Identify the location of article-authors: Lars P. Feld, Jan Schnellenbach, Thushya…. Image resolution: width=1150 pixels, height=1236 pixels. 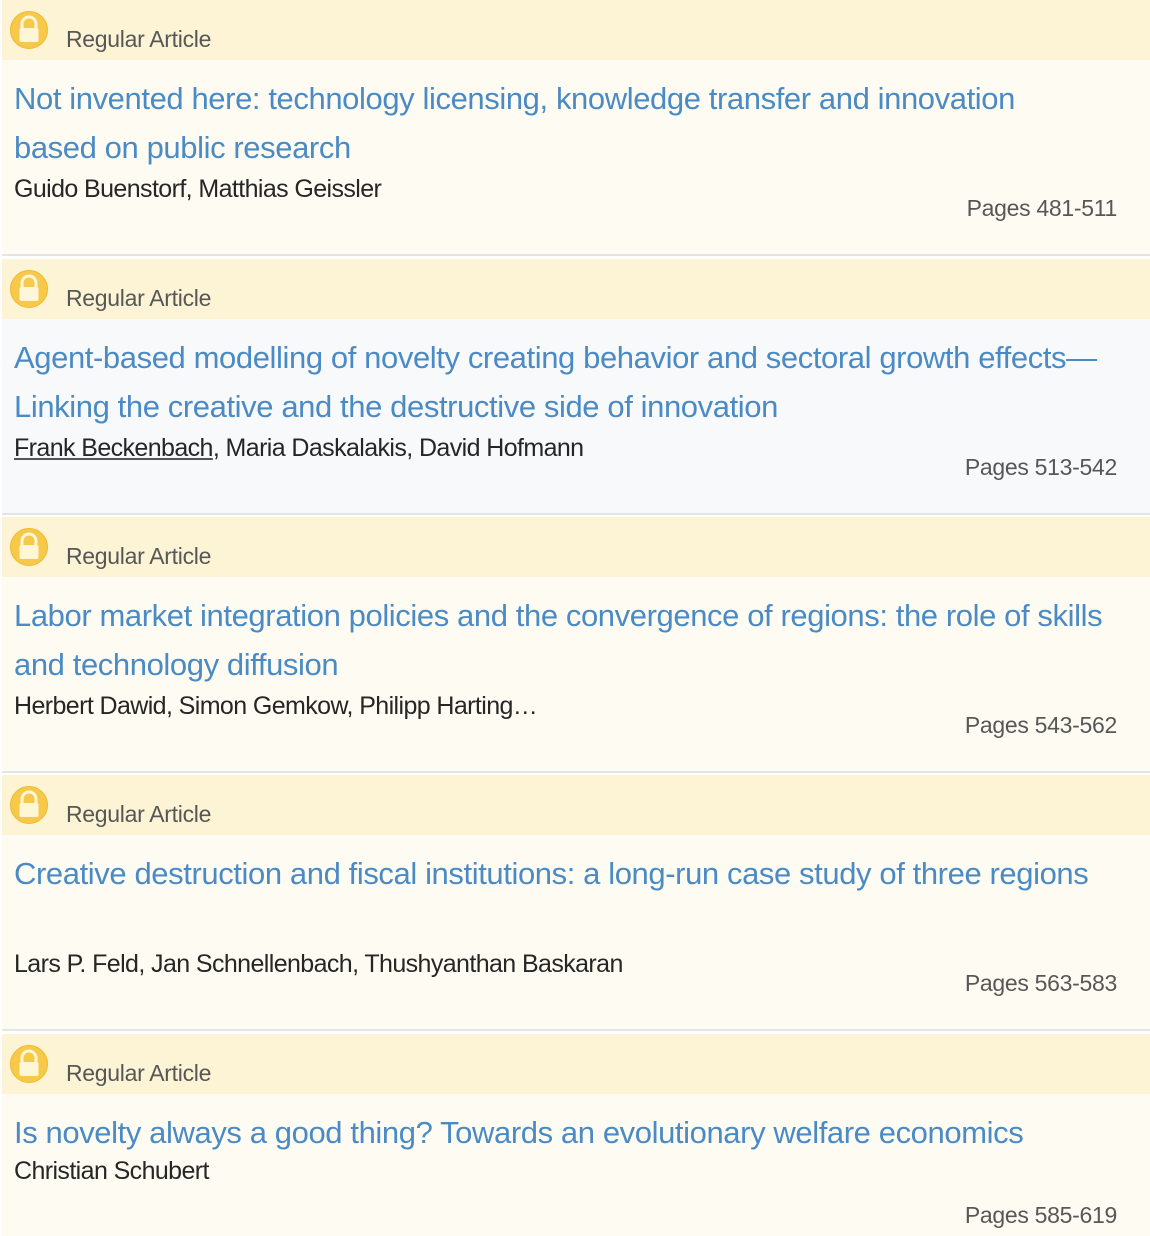
(318, 964).